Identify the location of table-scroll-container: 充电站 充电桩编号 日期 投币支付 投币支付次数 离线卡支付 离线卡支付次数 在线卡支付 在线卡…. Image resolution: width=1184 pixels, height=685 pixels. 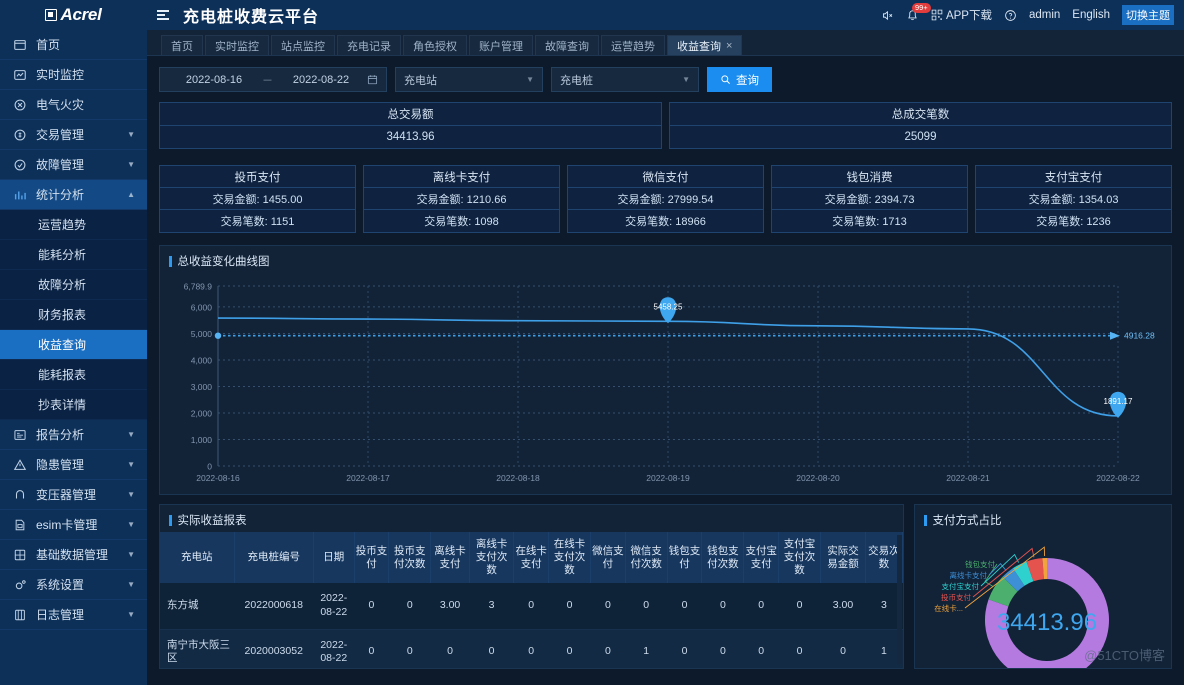
(531, 600).